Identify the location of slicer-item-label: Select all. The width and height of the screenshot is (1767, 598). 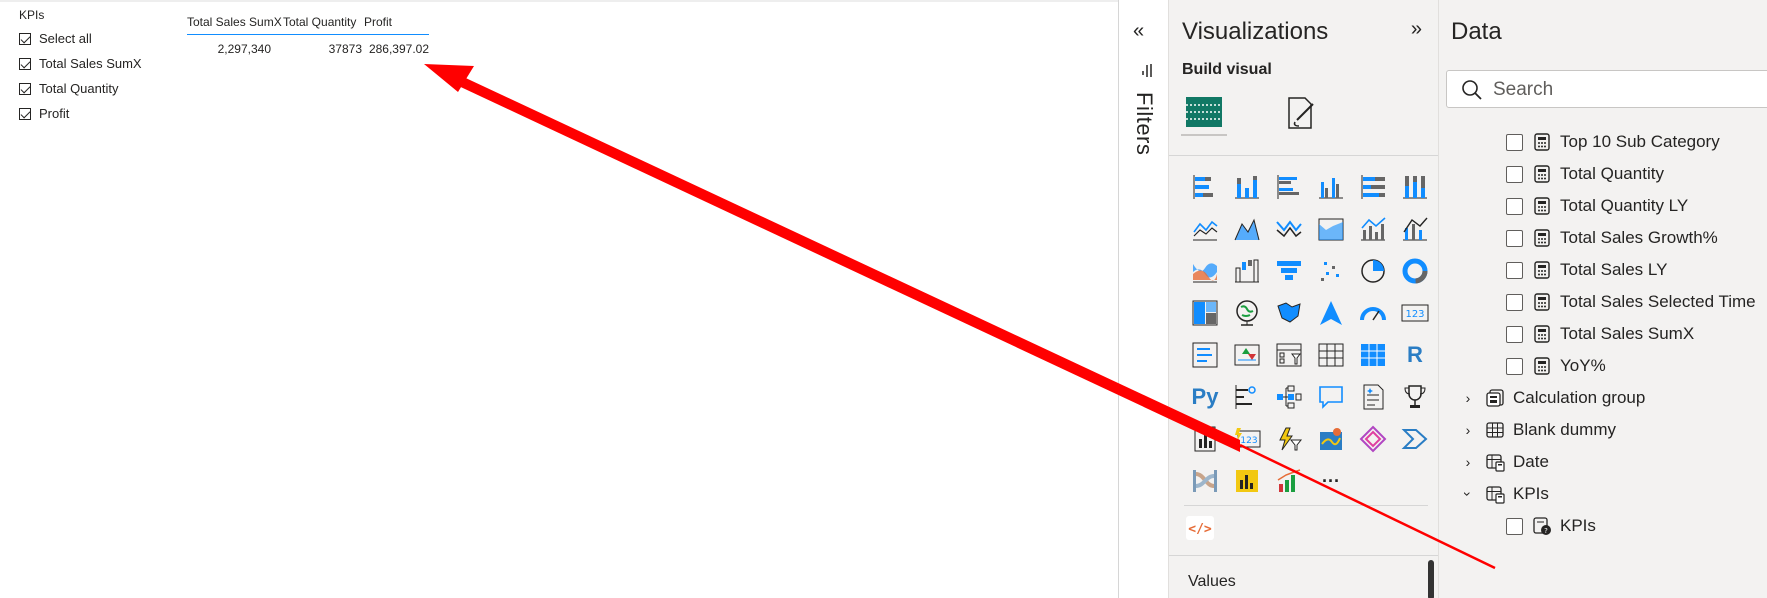
(65, 38).